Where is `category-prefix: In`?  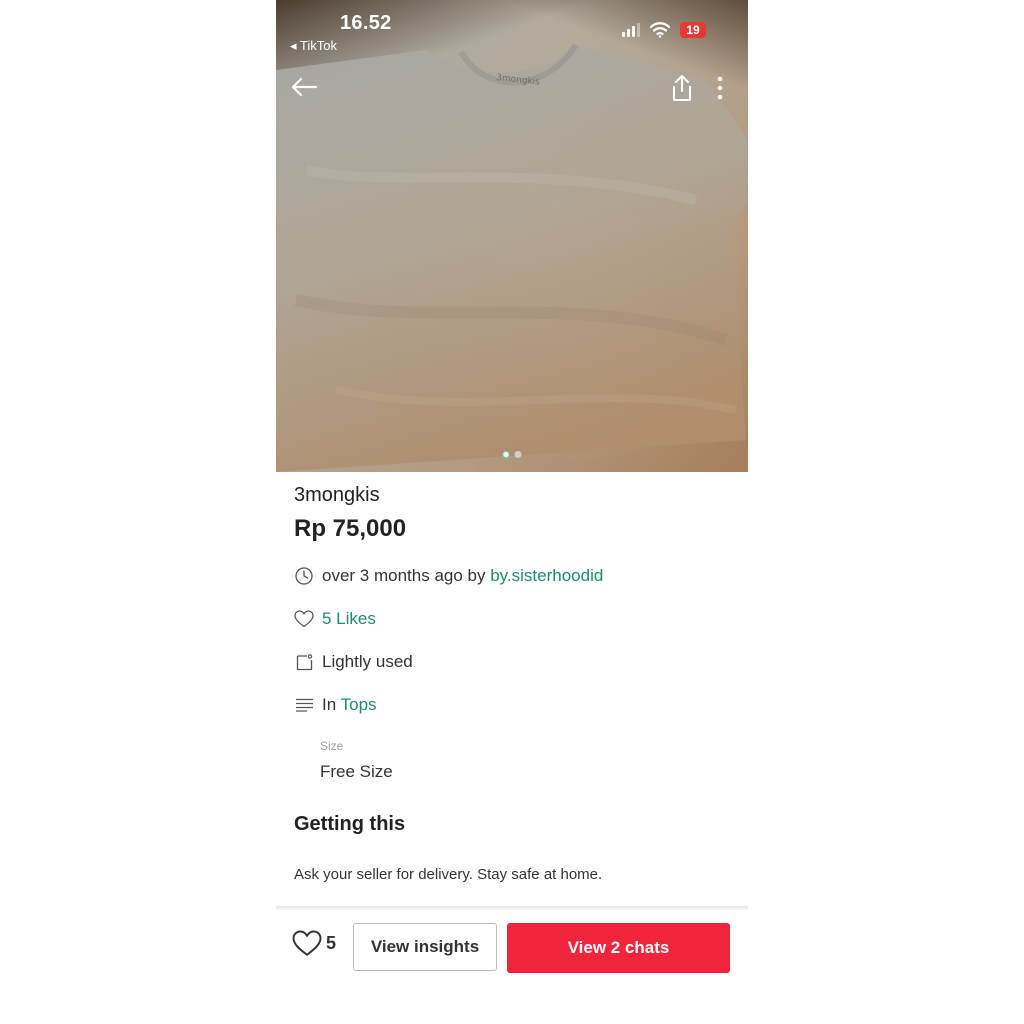 category-prefix: In is located at coordinates (329, 704).